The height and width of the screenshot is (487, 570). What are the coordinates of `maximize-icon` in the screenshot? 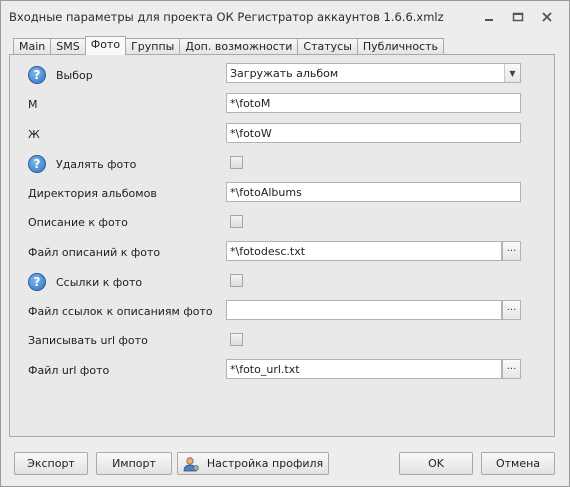 It's located at (518, 17).